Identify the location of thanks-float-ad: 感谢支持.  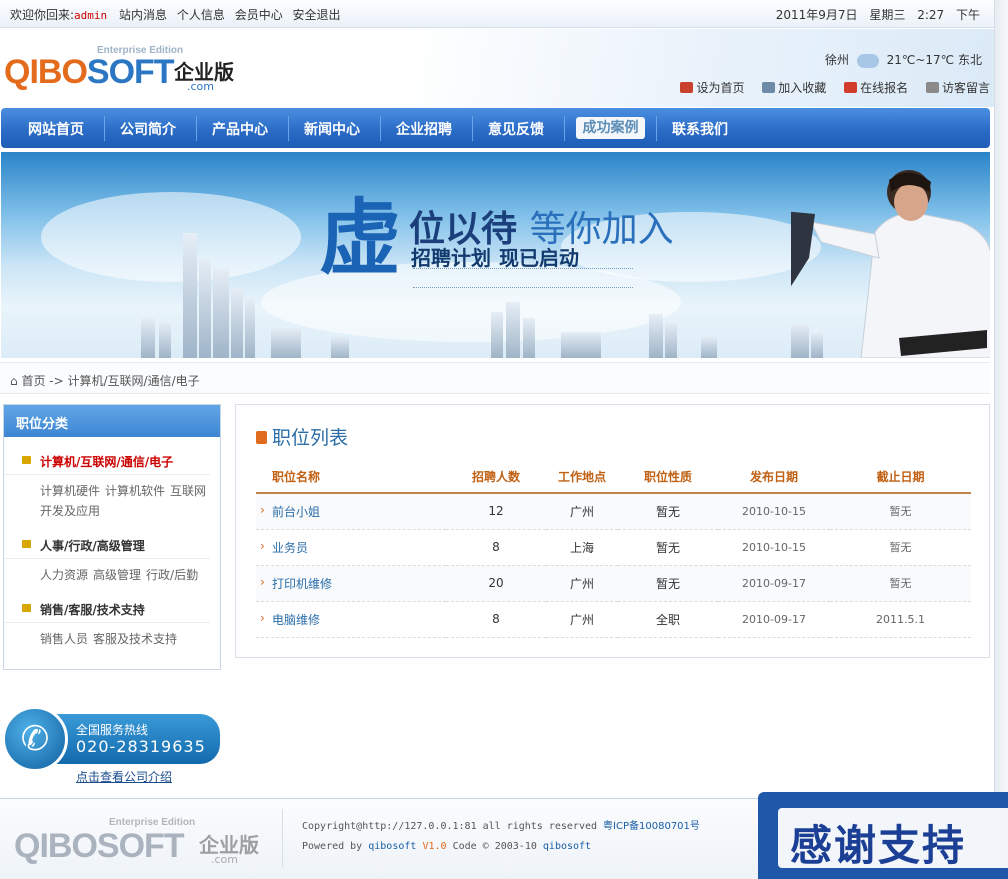
(883, 835).